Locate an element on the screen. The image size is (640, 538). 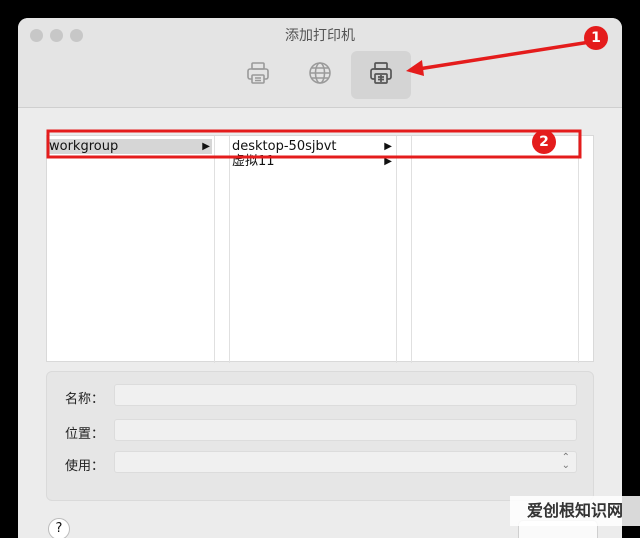
help-button: ? is located at coordinates (59, 528).